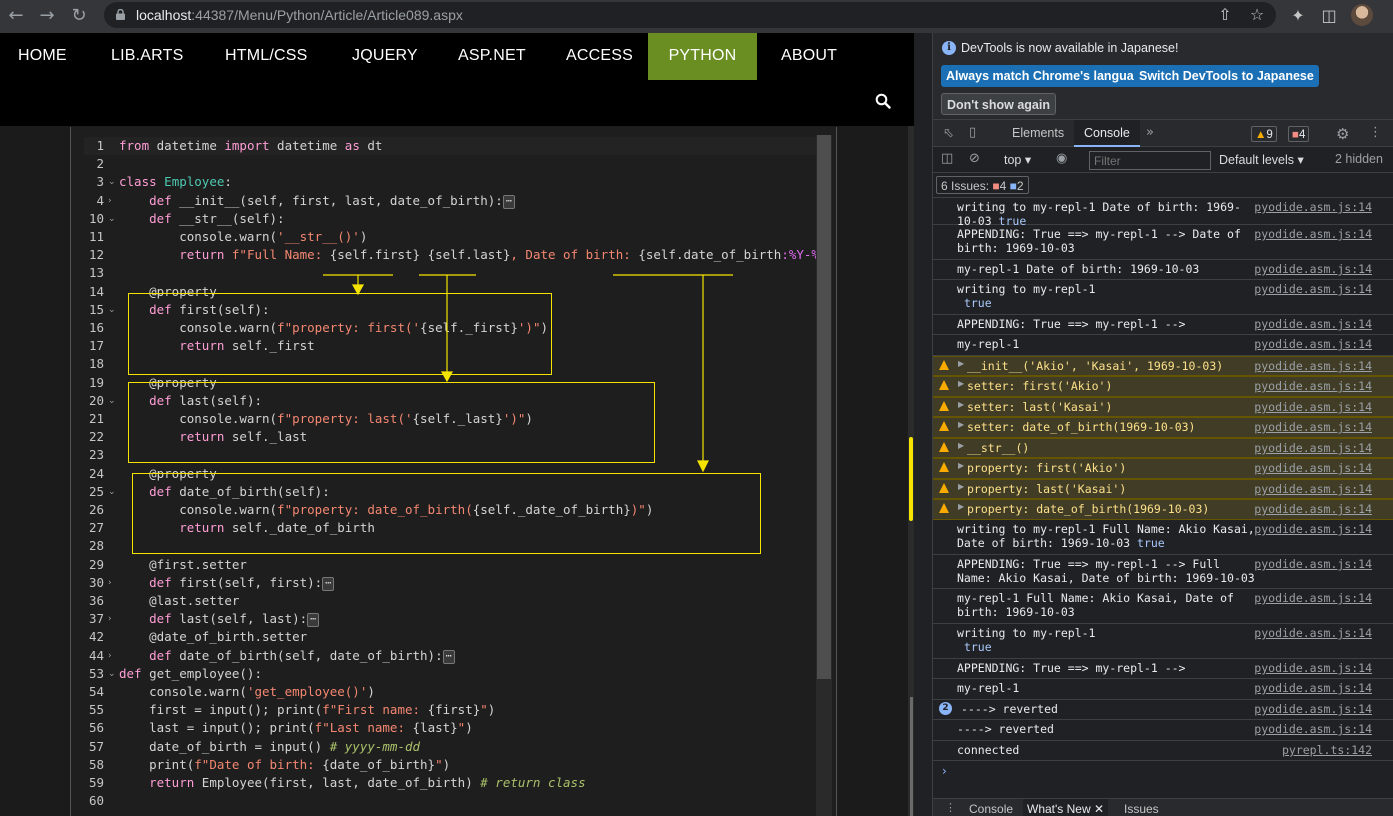  Describe the element at coordinates (911, 756) in the screenshot. I see `page-scrollbar-thumb` at that location.